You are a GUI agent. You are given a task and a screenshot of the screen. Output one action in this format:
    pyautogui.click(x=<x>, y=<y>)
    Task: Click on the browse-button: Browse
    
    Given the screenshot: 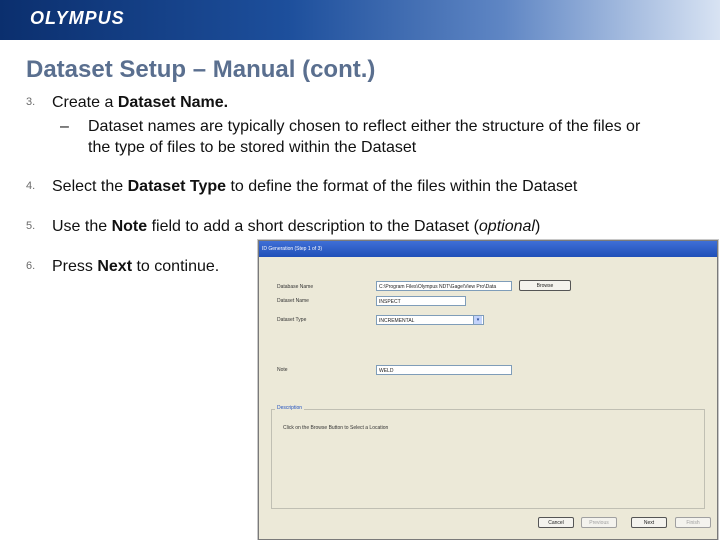 What is the action you would take?
    pyautogui.click(x=545, y=285)
    